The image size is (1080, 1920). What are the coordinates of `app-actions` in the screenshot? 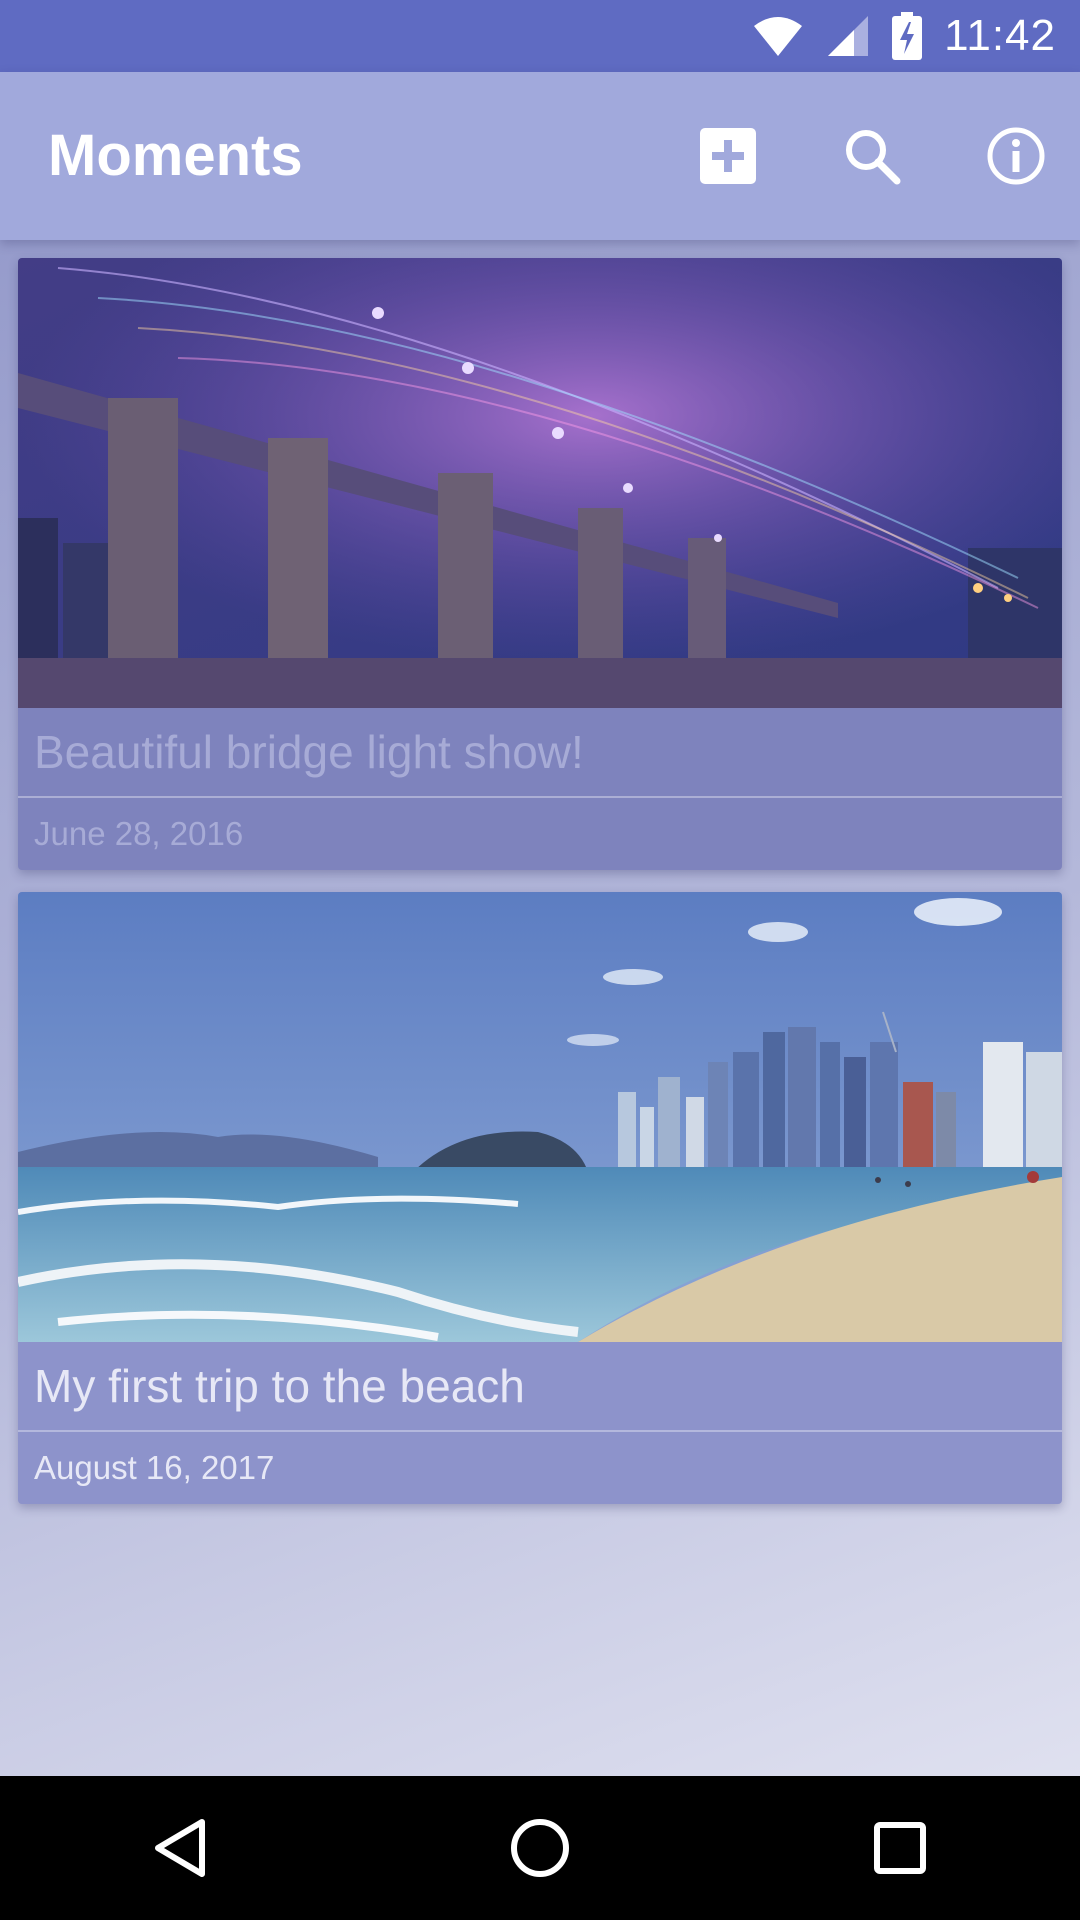 It's located at (872, 156).